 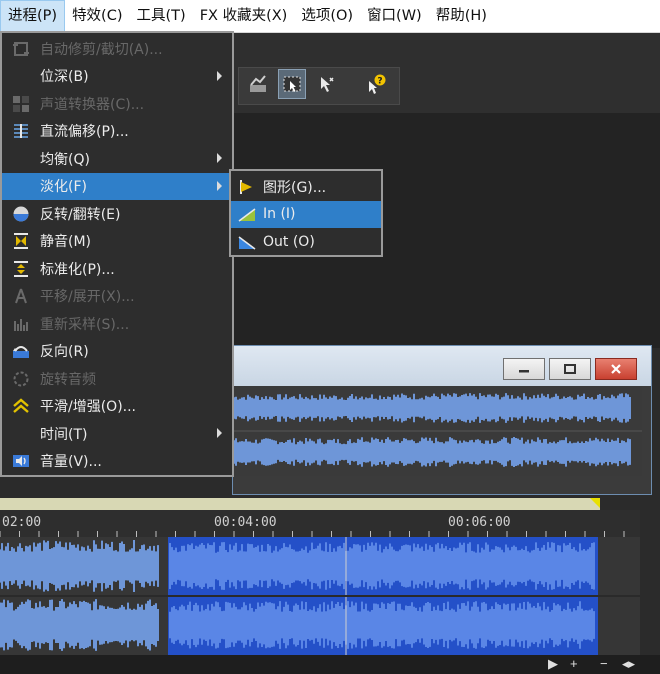 I want to click on scroll-button: ◂▸, so click(x=628, y=664).